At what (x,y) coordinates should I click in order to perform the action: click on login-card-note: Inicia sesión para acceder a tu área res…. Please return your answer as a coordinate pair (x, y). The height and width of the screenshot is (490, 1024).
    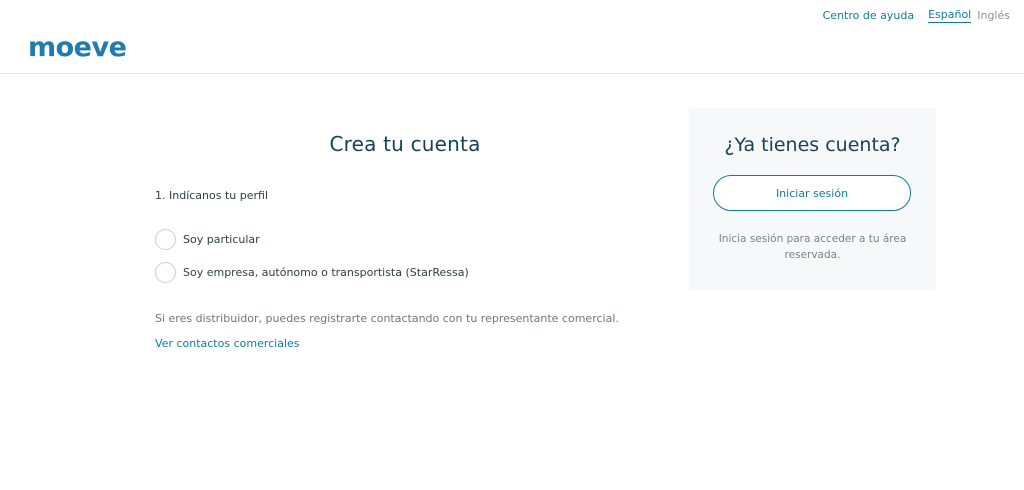
    Looking at the image, I should click on (812, 247).